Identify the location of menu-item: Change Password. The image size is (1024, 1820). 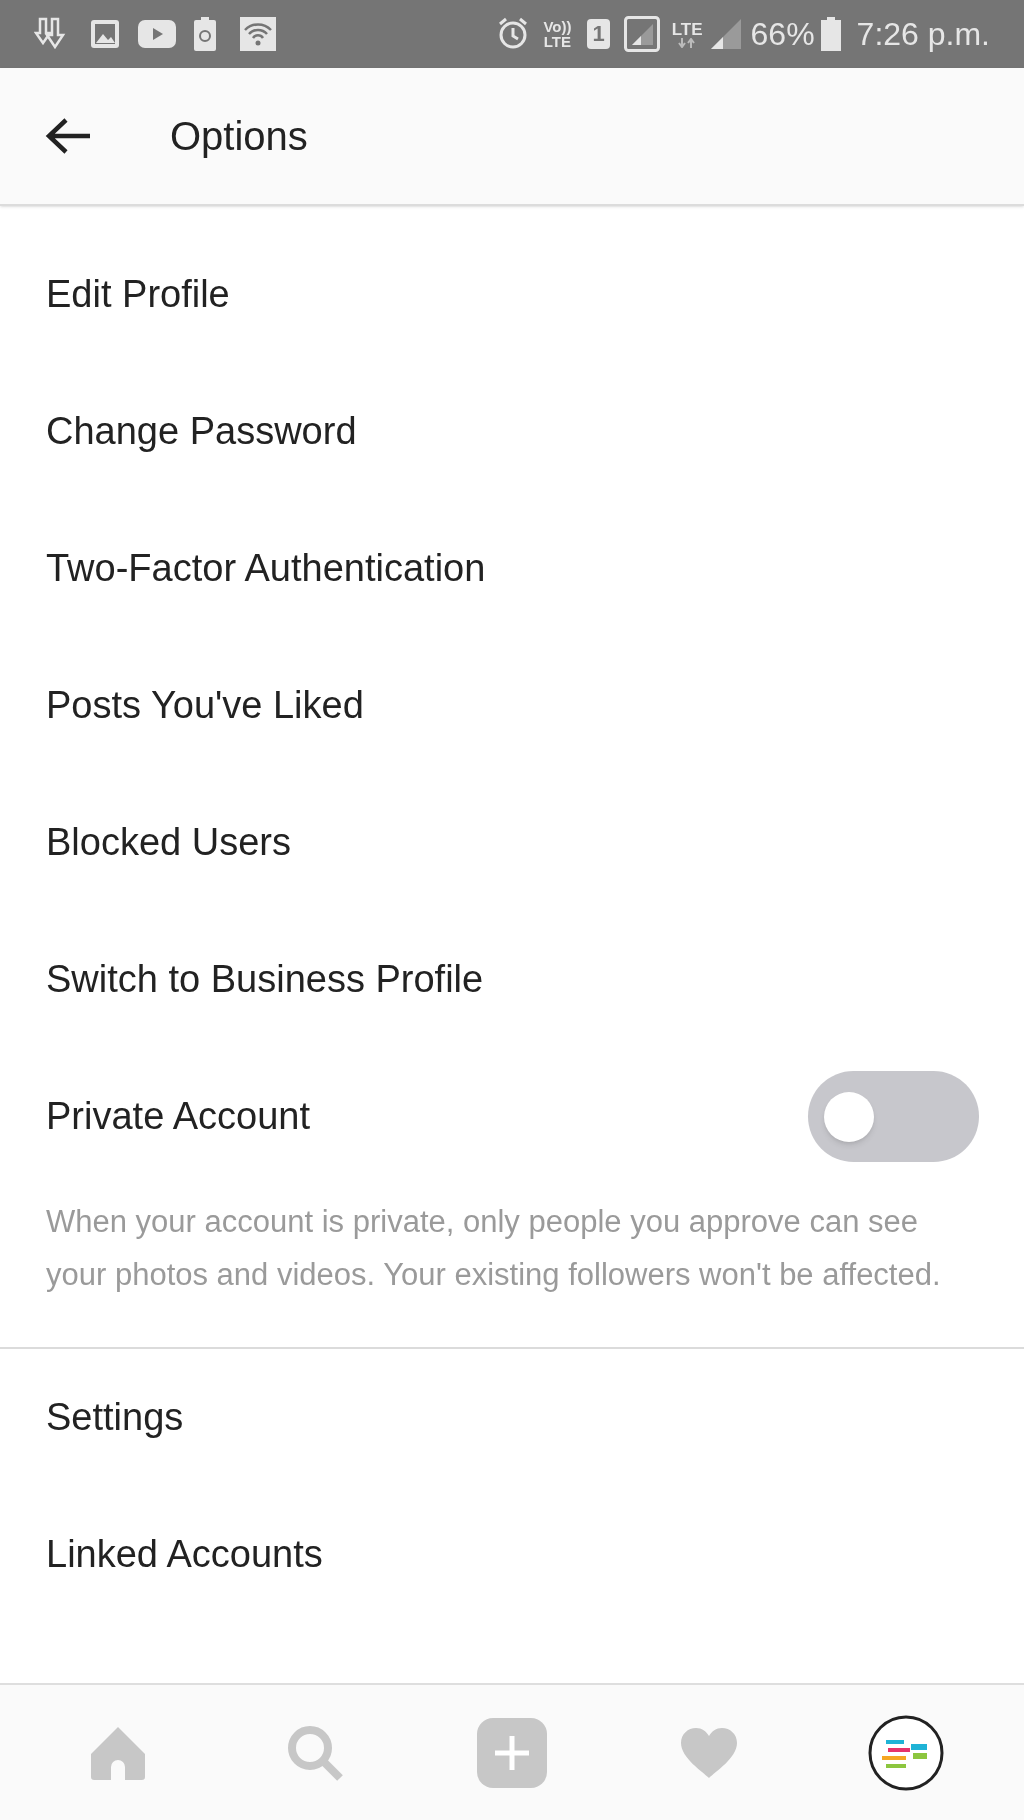
(512, 431).